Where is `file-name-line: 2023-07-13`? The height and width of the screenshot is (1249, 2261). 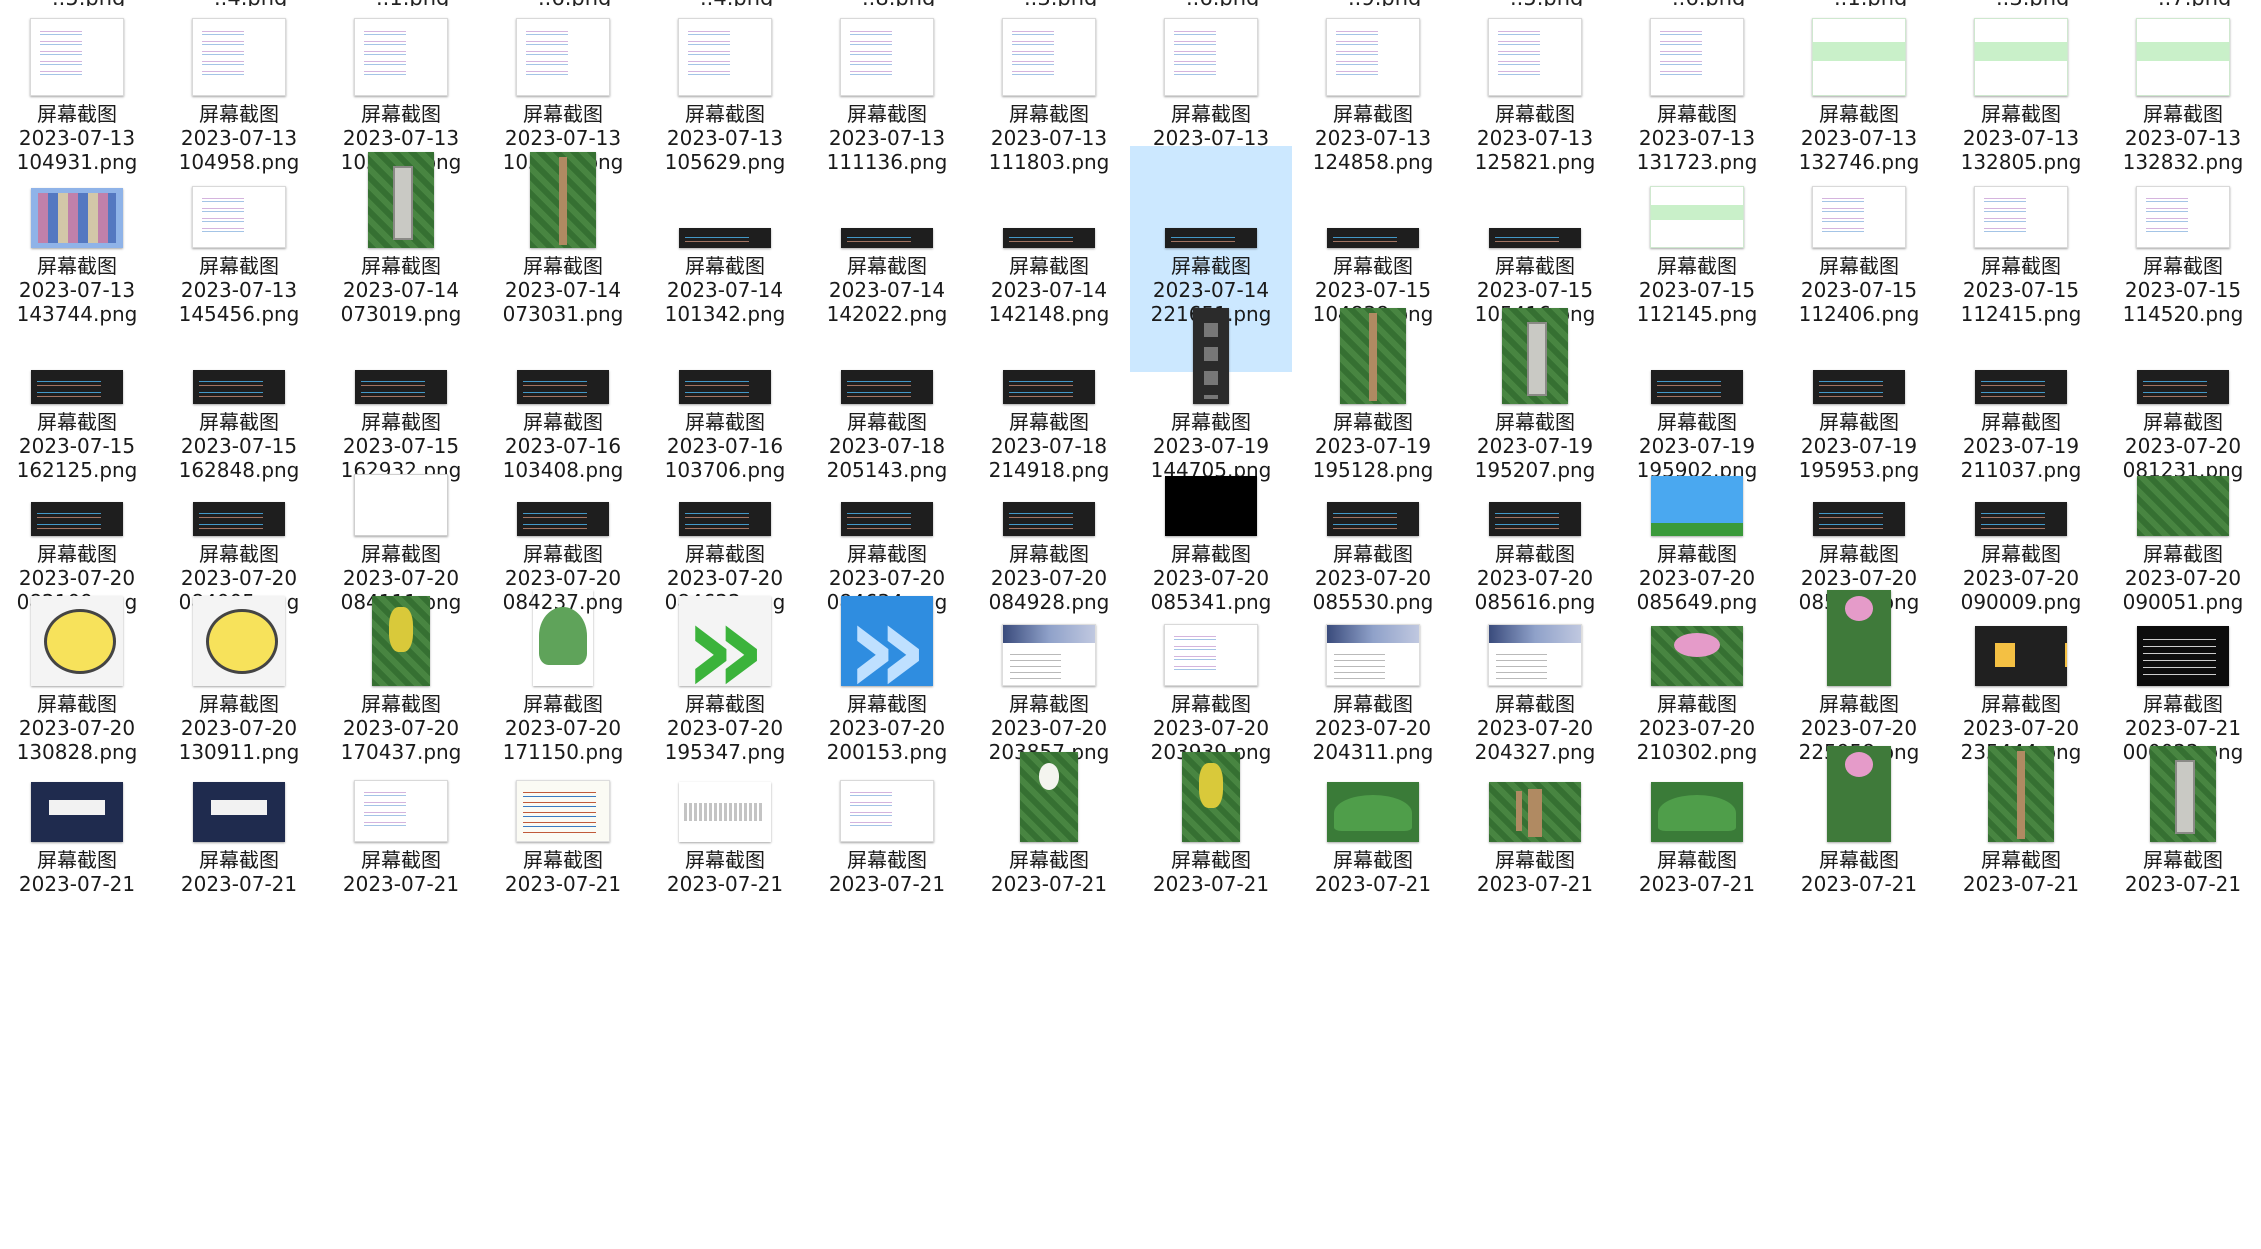
file-name-line: 2023-07-13 is located at coordinates (239, 290).